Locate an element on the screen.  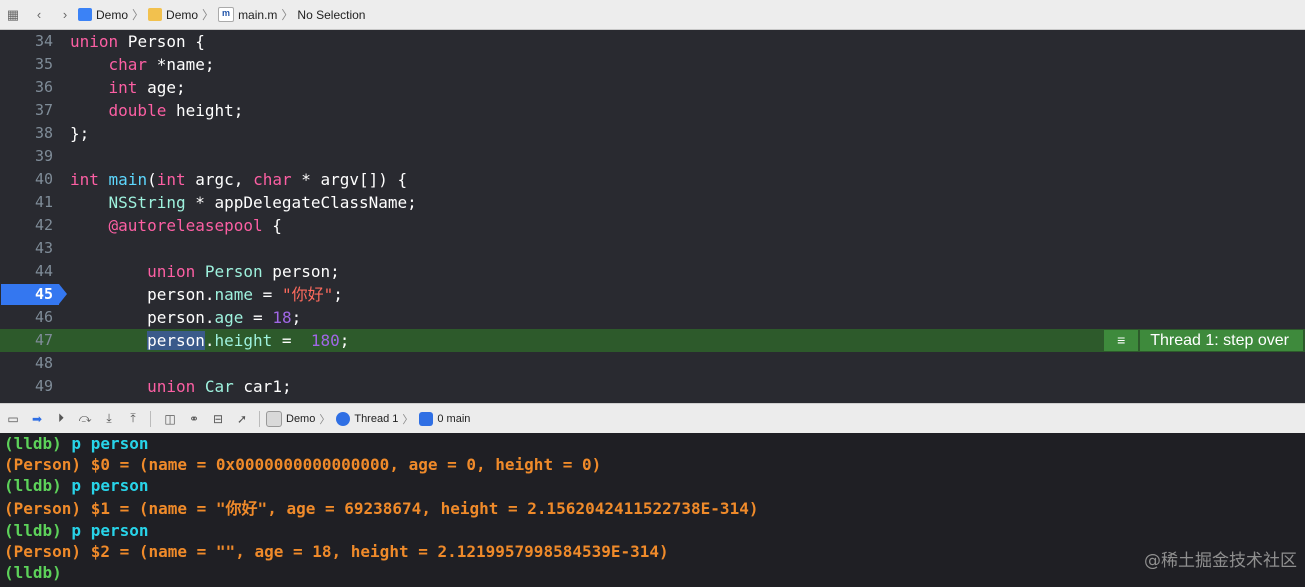
thread-icon is located at coordinates (343, 418).